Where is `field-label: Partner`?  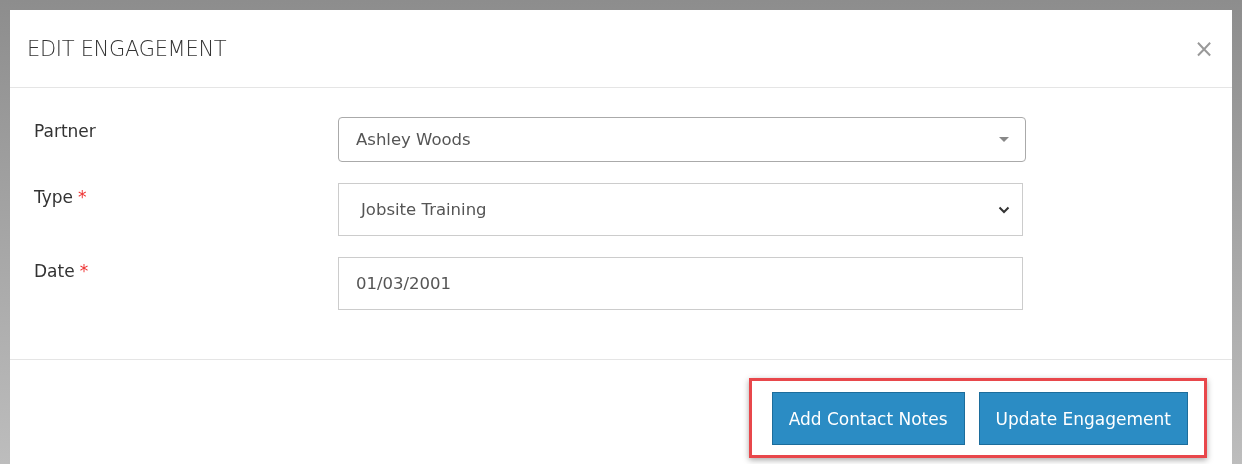 field-label: Partner is located at coordinates (65, 131).